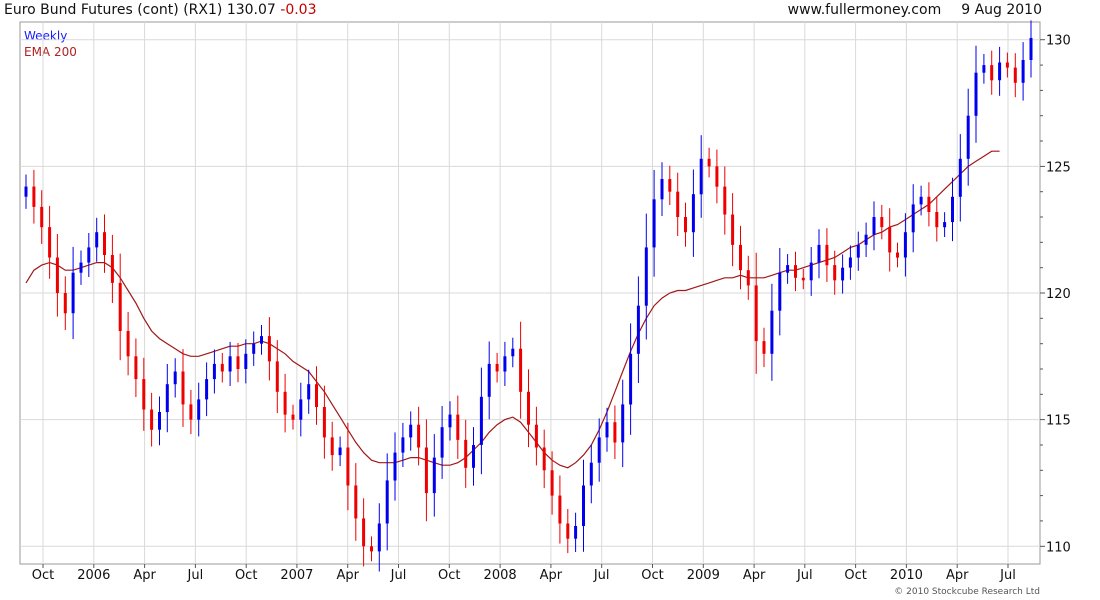  What do you see at coordinates (1058, 41) in the screenshot?
I see `y-tick-label: 130` at bounding box center [1058, 41].